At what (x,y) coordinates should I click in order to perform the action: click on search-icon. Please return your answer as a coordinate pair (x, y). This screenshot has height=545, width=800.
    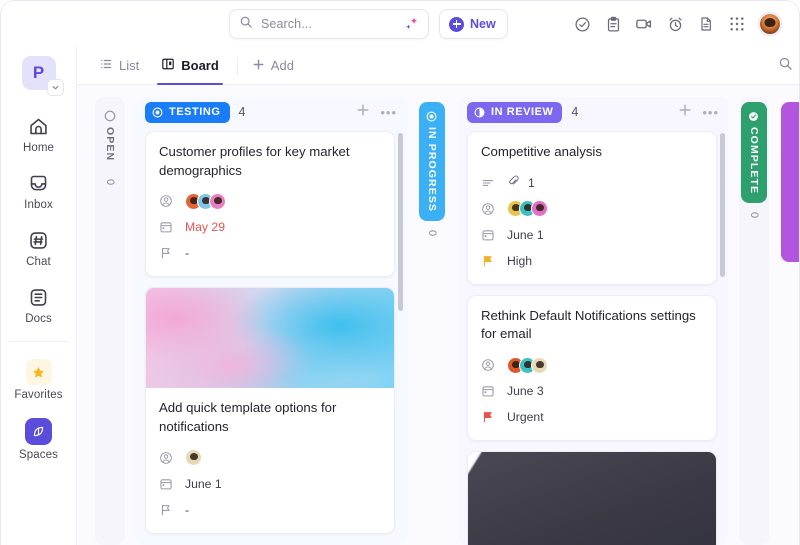
    Looking at the image, I should click on (785, 66).